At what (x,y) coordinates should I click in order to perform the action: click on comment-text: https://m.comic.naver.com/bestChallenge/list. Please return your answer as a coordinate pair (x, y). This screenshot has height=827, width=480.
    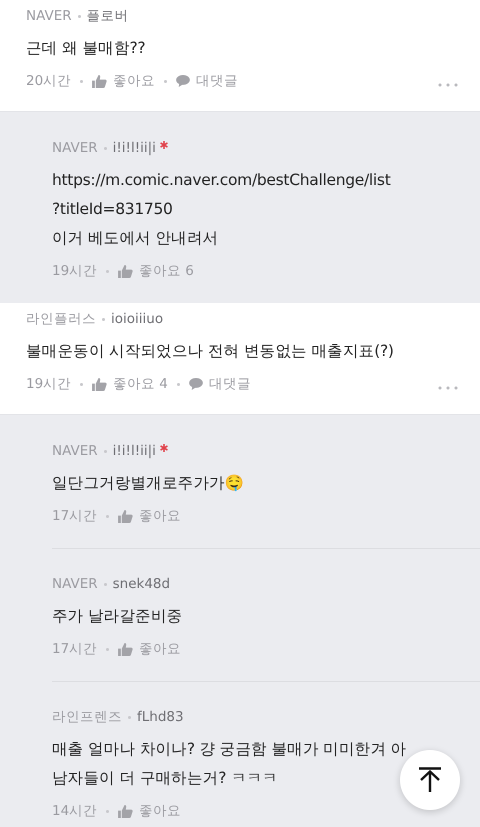
    Looking at the image, I should click on (221, 180).